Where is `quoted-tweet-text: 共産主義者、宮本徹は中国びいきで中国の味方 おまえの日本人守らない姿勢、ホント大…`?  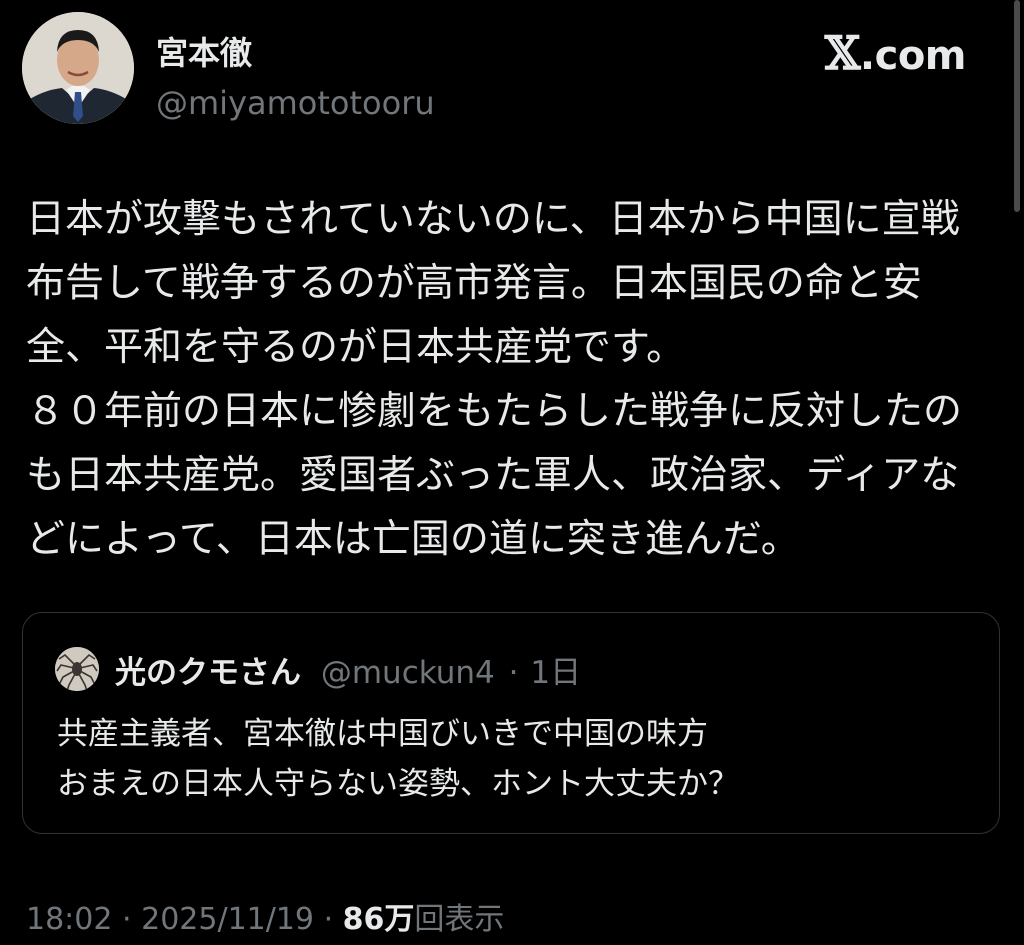 quoted-tweet-text: 共産主義者、宮本徹は中国びいきで中国の味方 おまえの日本人守らない姿勢、ホント大… is located at coordinates (398, 759).